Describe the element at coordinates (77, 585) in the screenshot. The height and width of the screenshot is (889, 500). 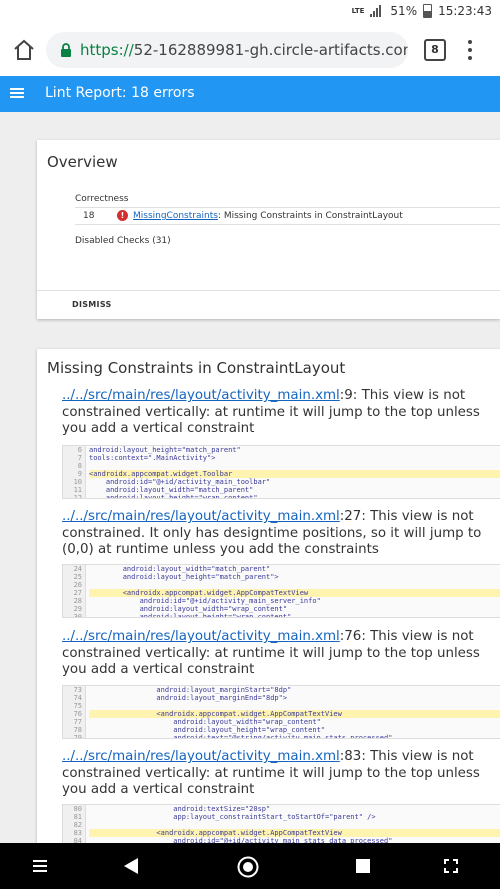
I see `line-number: 26` at that location.